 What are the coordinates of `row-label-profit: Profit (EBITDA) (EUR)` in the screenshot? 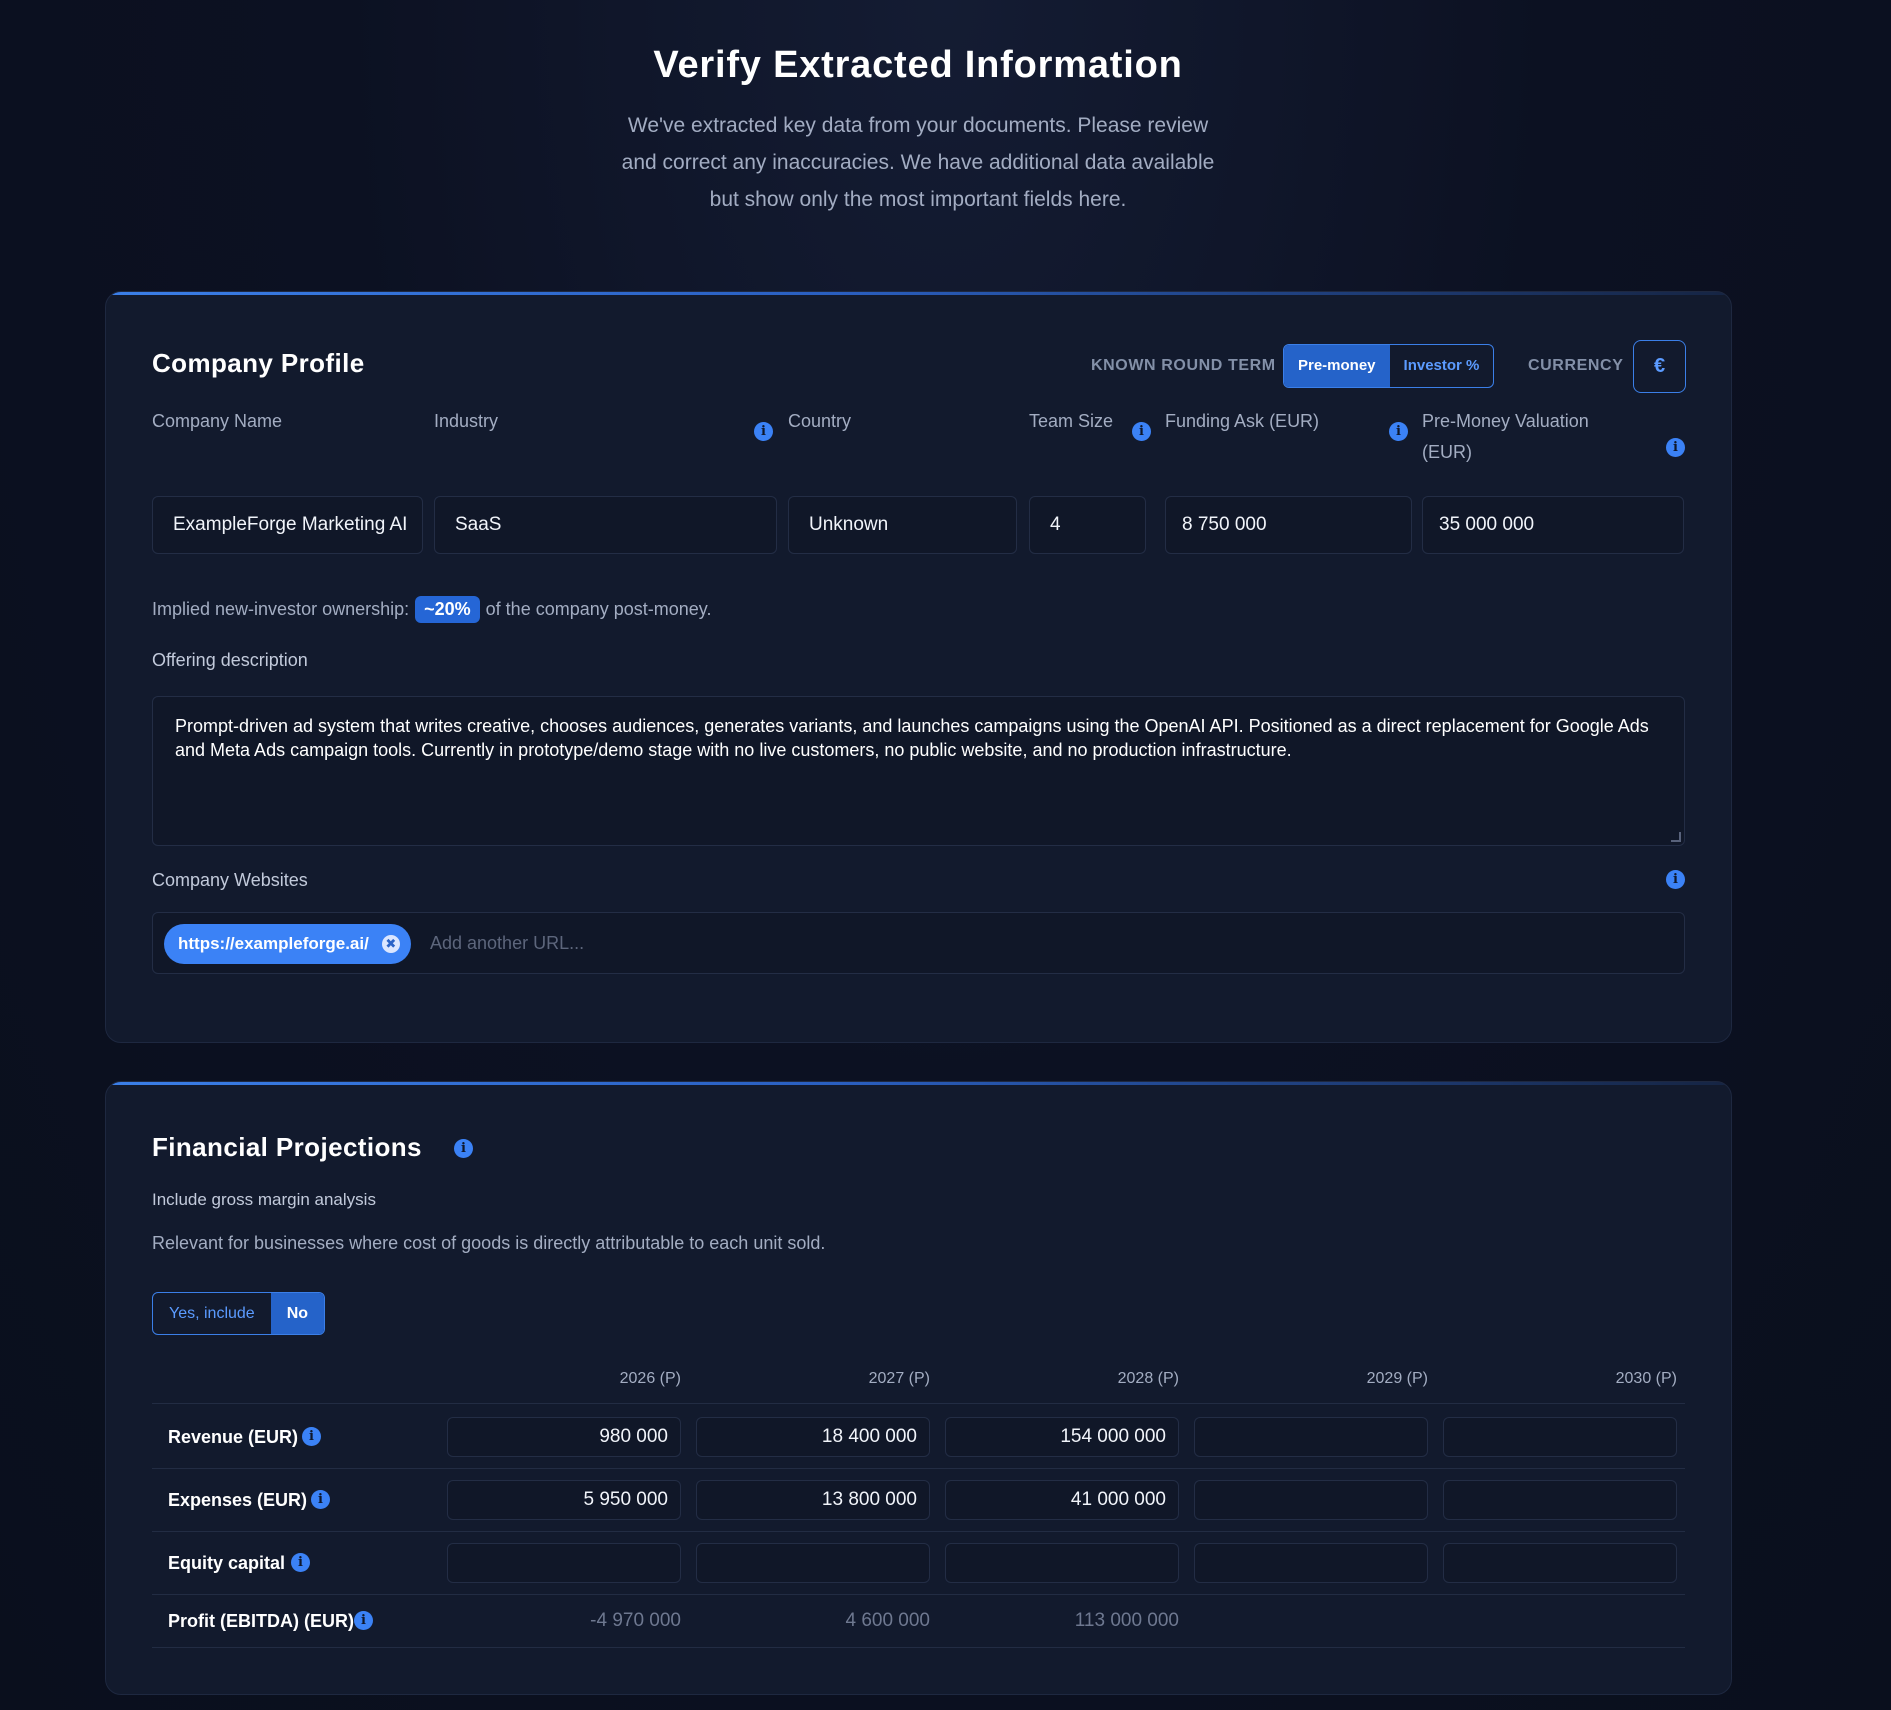 It's located at (261, 1621).